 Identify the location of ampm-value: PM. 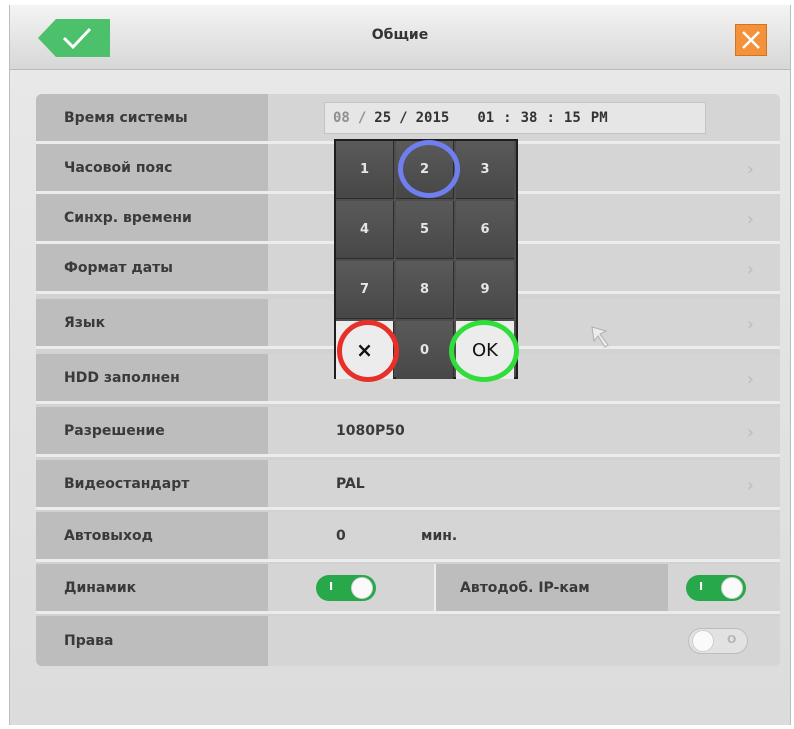
(599, 118).